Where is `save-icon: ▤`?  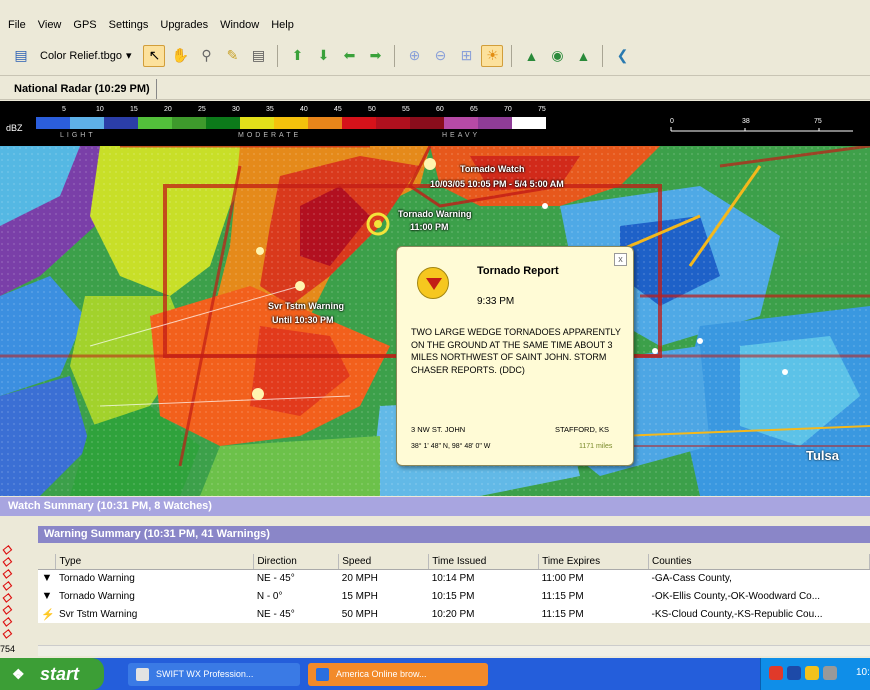
save-icon: ▤ is located at coordinates (21, 56).